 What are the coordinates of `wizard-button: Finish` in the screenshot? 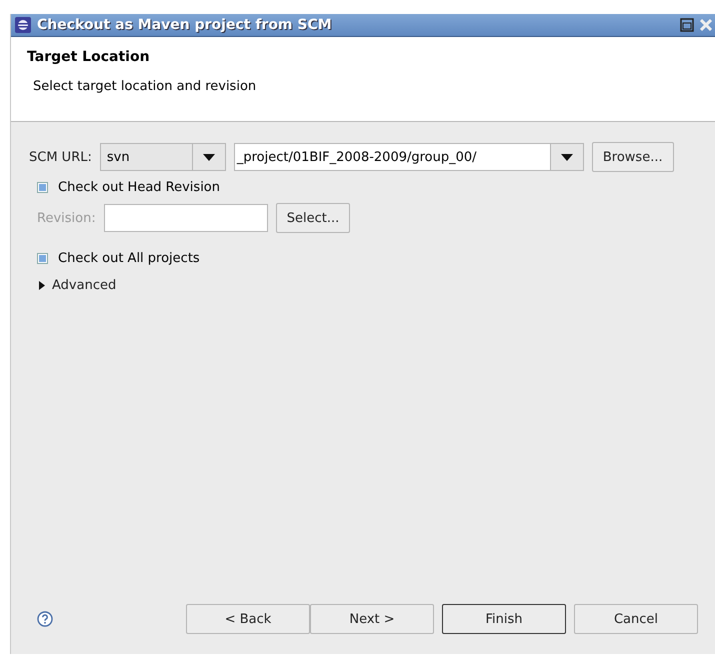 It's located at (504, 619).